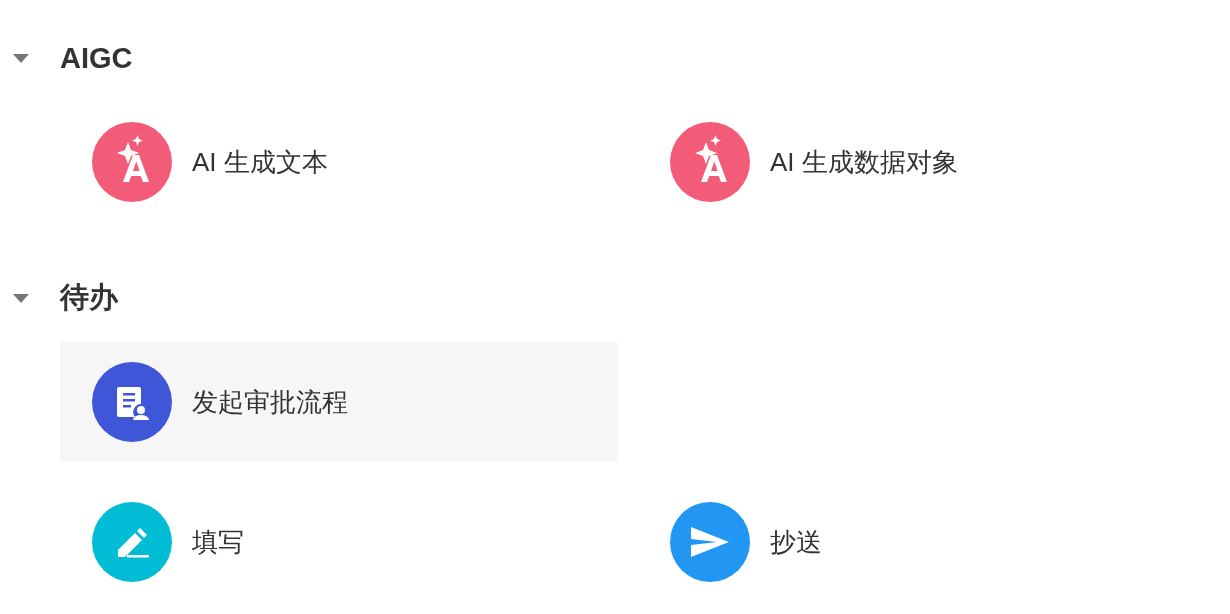  I want to click on action-label: AI 生成数据对象, so click(864, 162).